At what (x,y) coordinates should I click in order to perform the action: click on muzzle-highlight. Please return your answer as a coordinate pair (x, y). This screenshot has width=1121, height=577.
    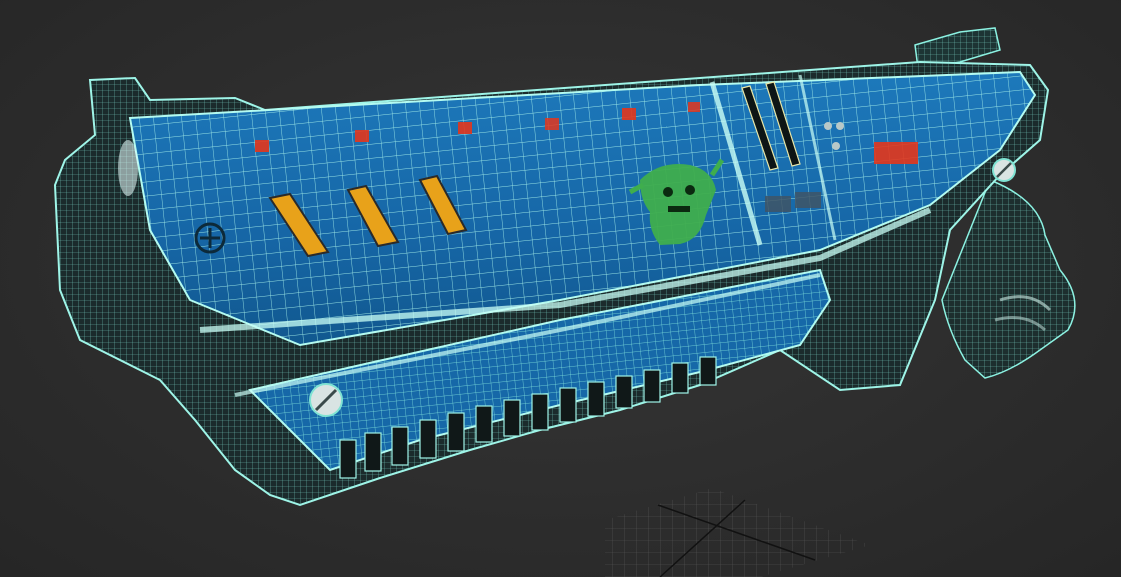
    Looking at the image, I should click on (128, 168).